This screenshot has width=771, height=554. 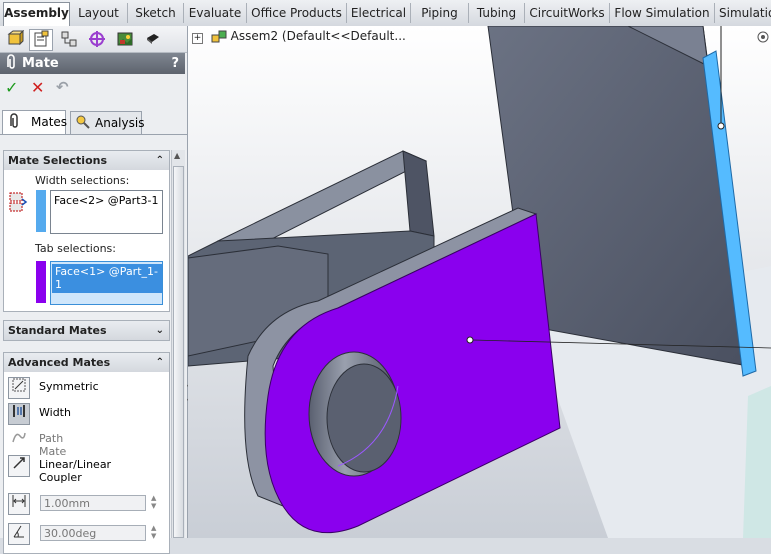 I want to click on tab-selection-item: Face<1> @Part_1-1, so click(x=107, y=278).